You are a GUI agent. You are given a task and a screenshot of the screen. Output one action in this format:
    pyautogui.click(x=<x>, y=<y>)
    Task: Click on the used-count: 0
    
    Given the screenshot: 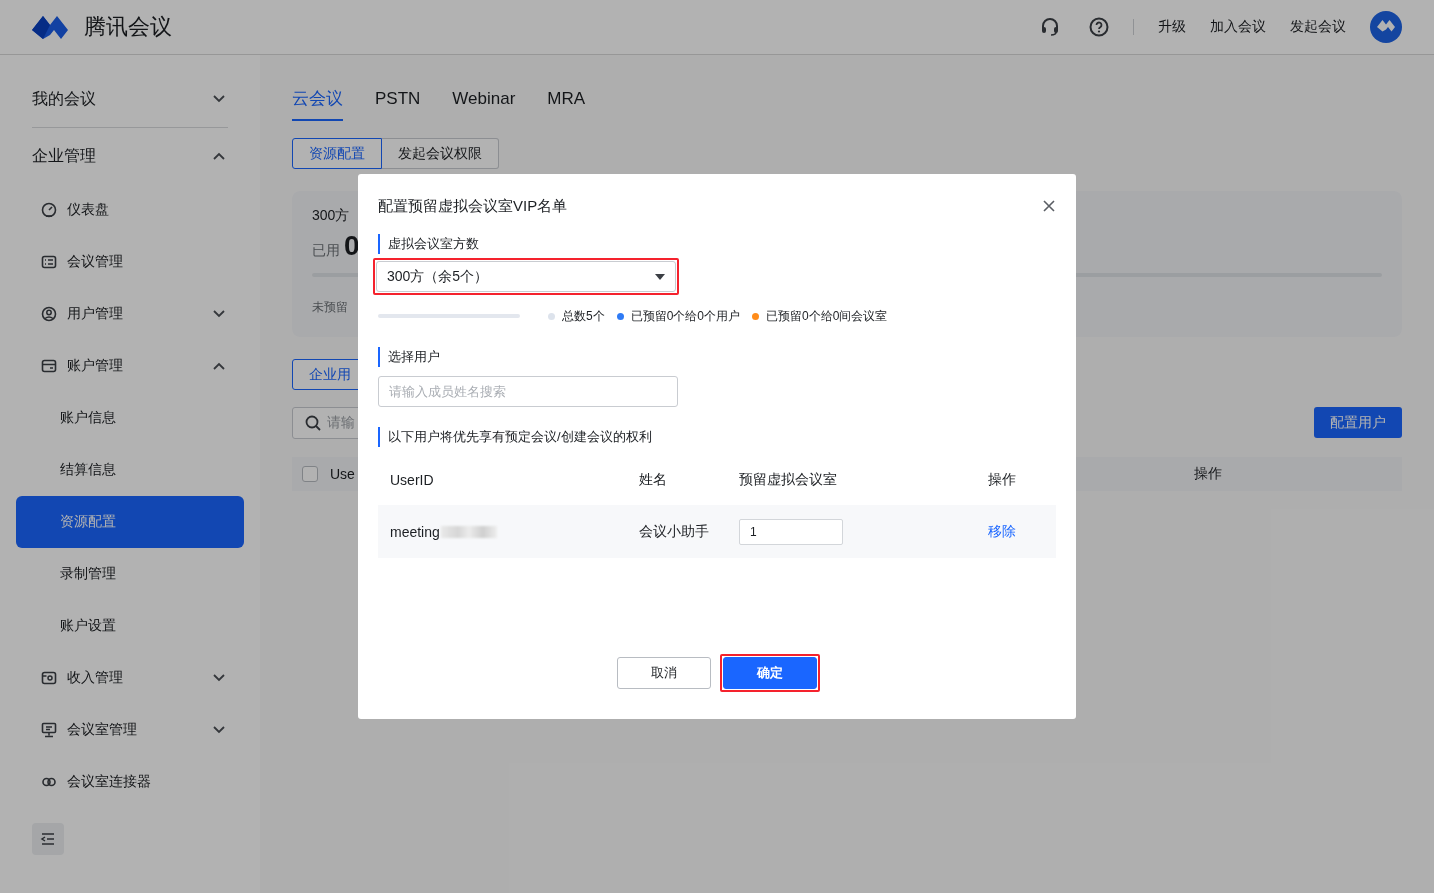 What is the action you would take?
    pyautogui.click(x=352, y=246)
    